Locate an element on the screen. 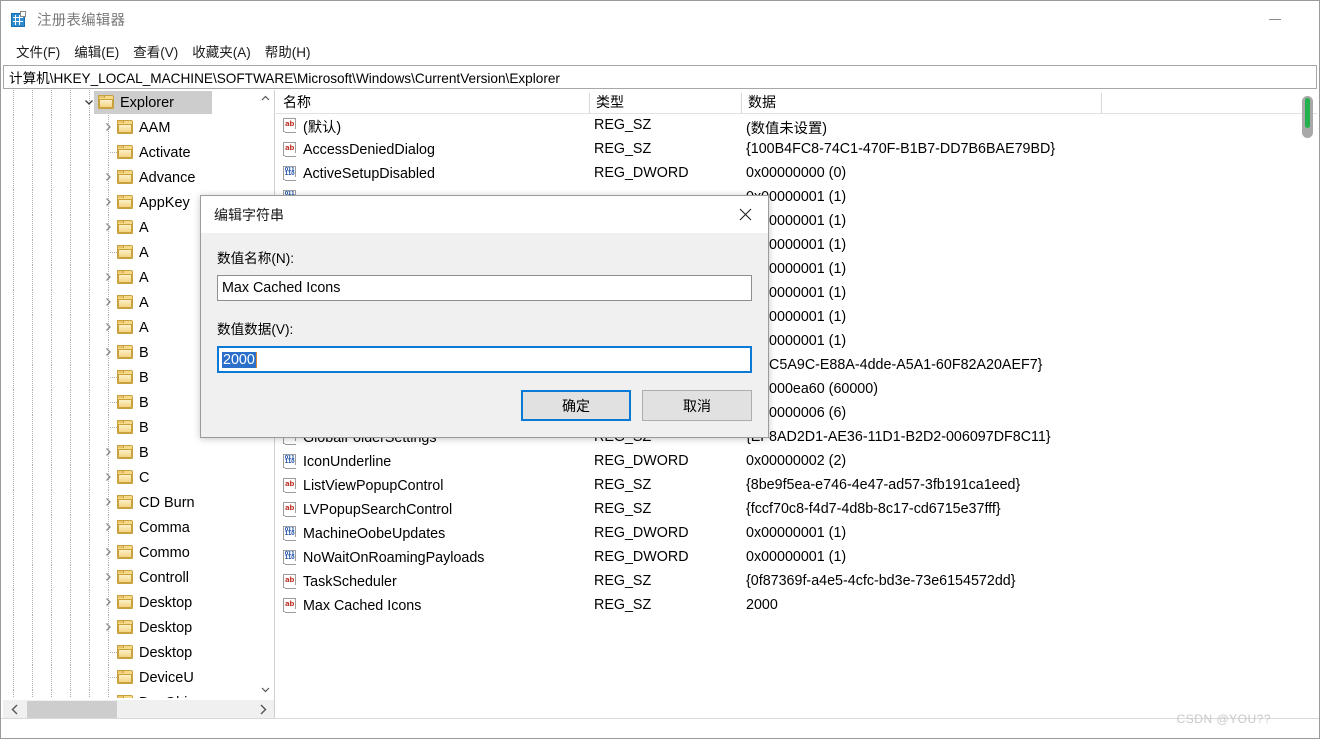 This screenshot has width=1320, height=739. value-name-cell: ab AccessDeniedDialog is located at coordinates (359, 150).